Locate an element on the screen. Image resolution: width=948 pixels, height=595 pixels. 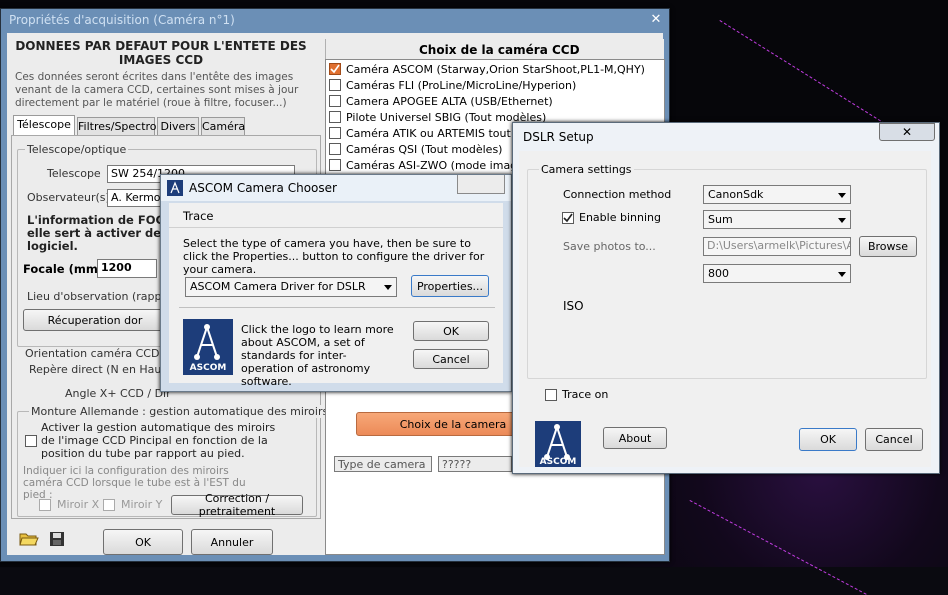
tab-filters: Filtres/Spectro is located at coordinates (117, 126).